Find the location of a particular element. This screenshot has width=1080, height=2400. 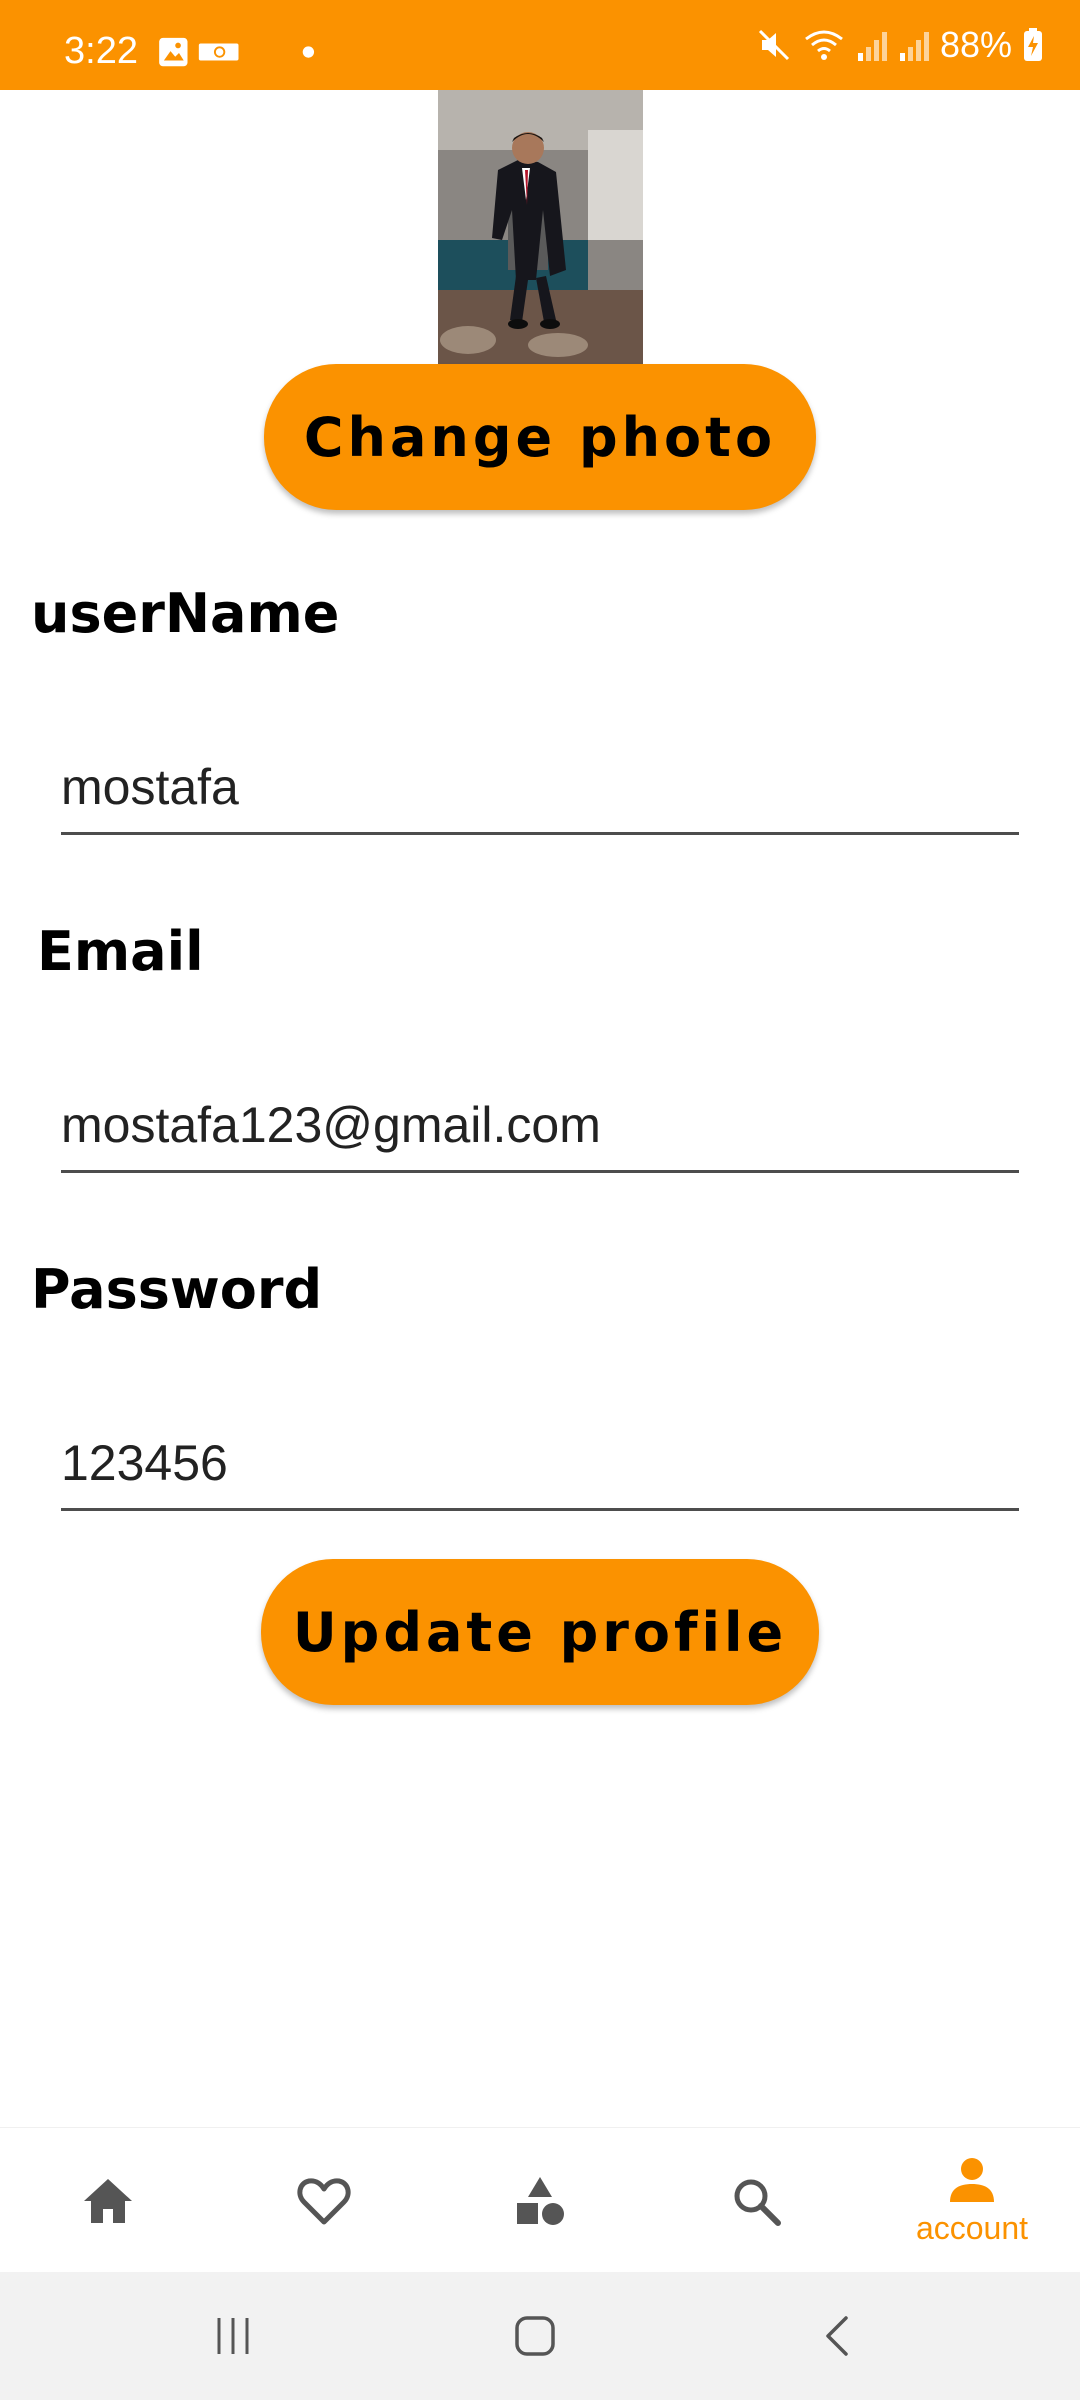

update-profile-button: Update profile is located at coordinates (540, 1632).